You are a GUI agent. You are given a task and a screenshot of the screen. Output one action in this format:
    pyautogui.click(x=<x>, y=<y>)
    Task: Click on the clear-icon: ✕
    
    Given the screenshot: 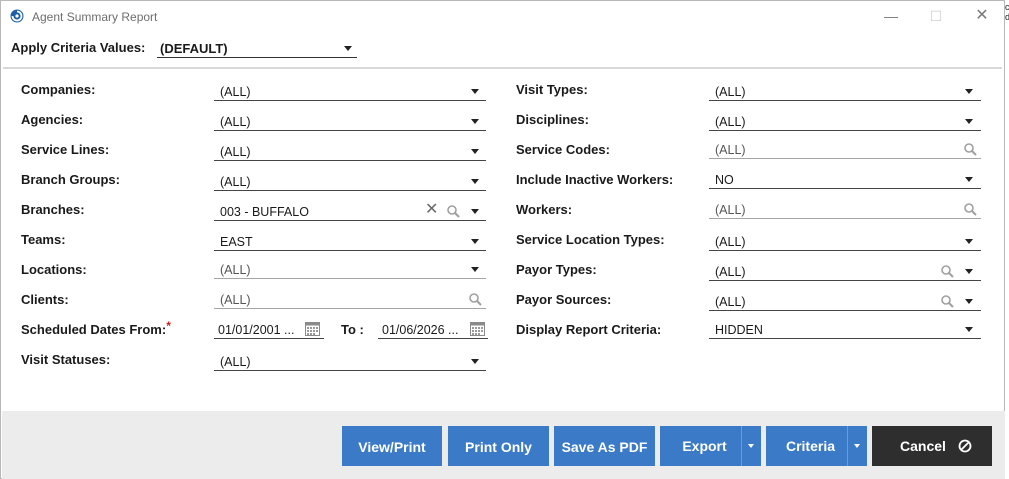 What is the action you would take?
    pyautogui.click(x=432, y=210)
    